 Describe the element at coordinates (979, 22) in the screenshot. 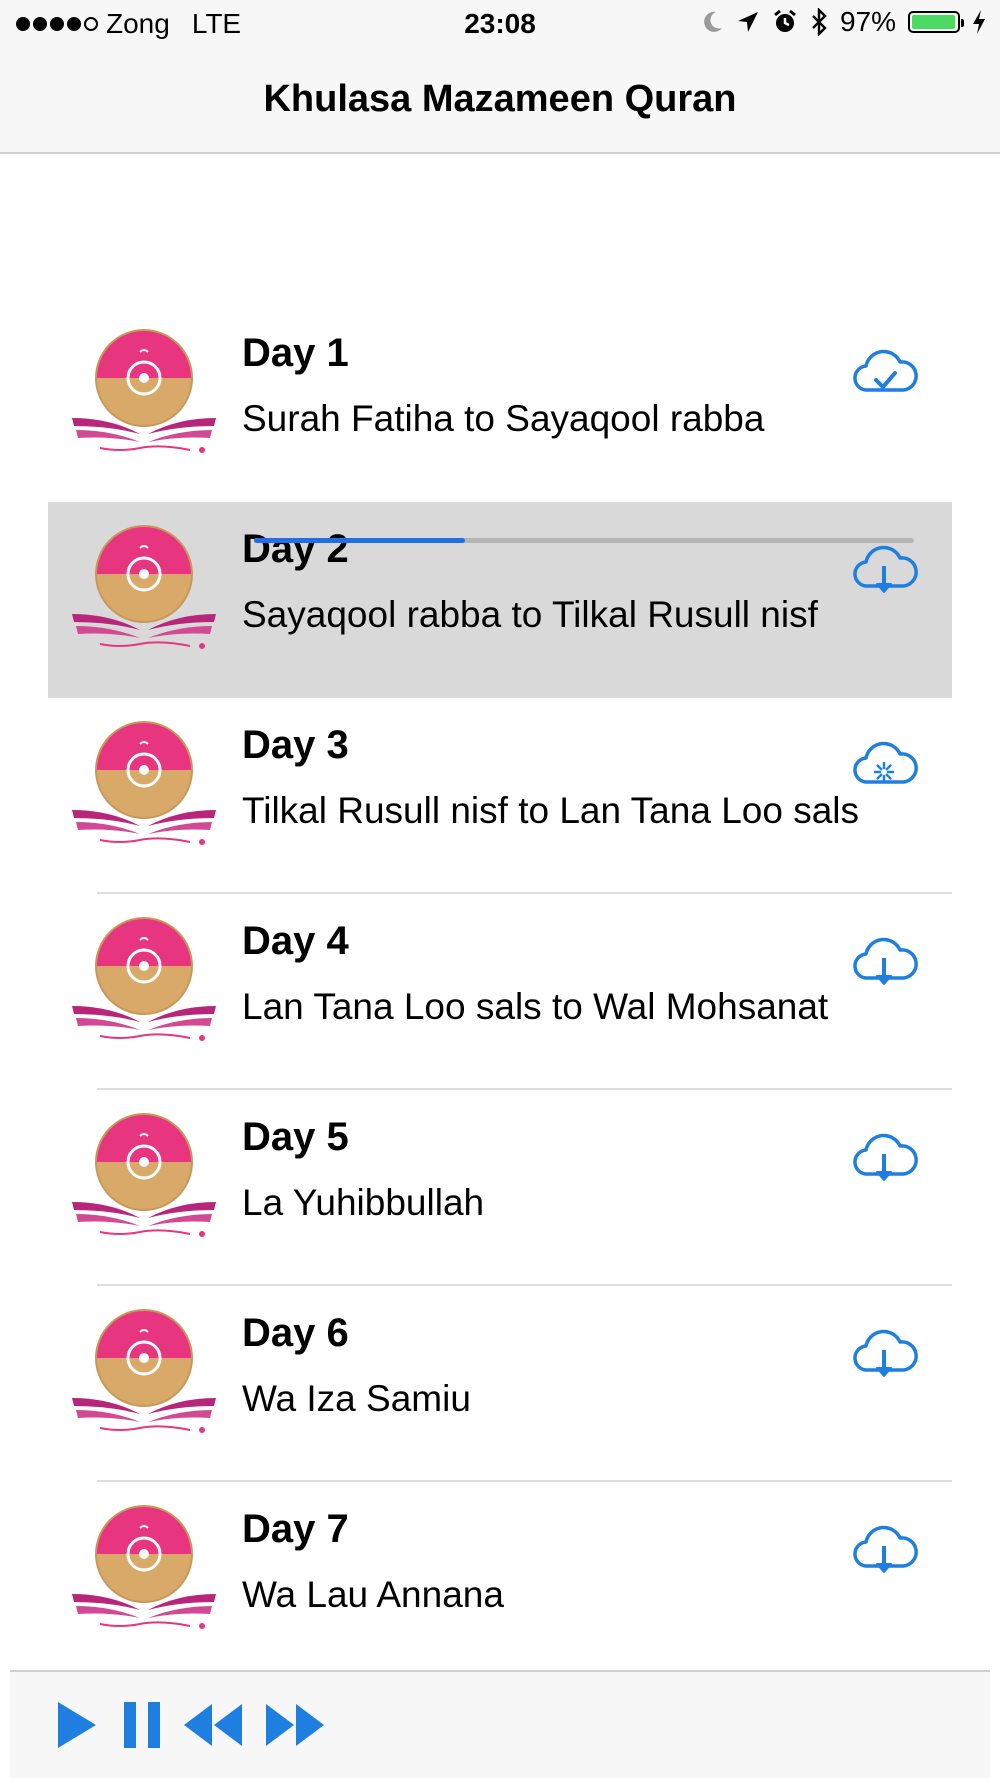

I see `charging-bolt-icon` at that location.